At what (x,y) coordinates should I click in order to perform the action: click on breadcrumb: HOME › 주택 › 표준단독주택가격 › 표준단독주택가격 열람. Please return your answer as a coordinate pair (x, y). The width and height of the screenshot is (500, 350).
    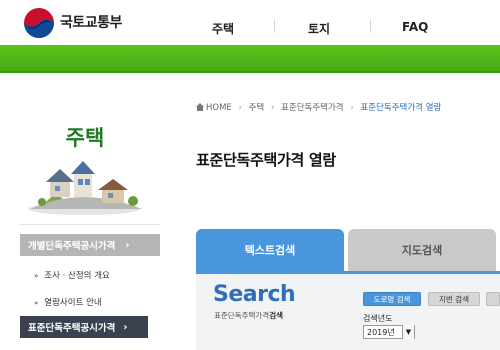
    Looking at the image, I should click on (318, 107).